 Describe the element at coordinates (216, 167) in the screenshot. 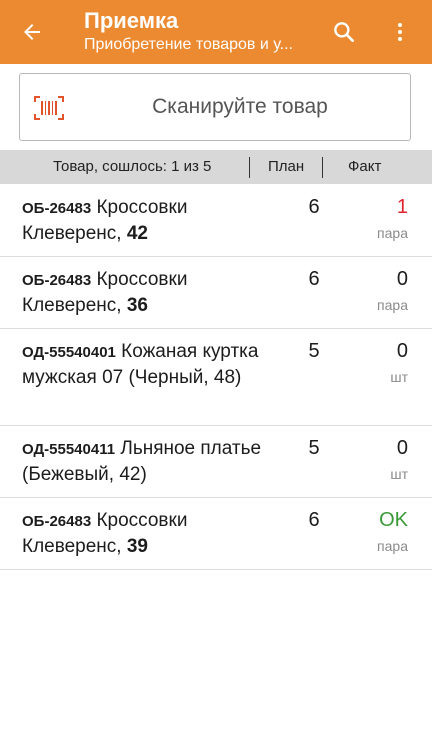

I see `table-header: Товар, сошлось: 1 из 5 План Факт` at that location.